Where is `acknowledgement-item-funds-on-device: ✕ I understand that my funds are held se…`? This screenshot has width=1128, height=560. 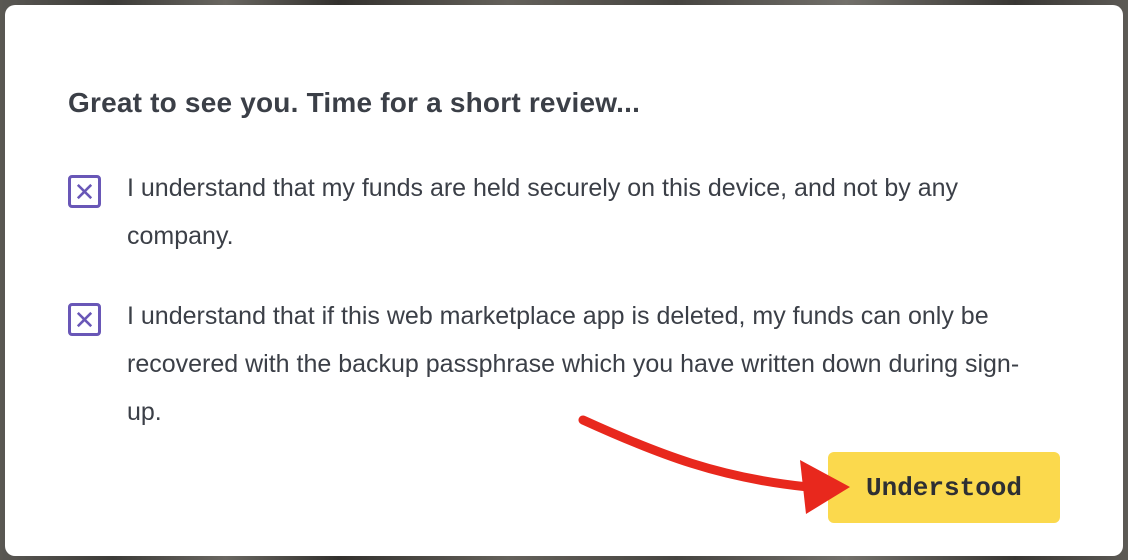 acknowledgement-item-funds-on-device: ✕ I understand that my funds are held se… is located at coordinates (557, 215).